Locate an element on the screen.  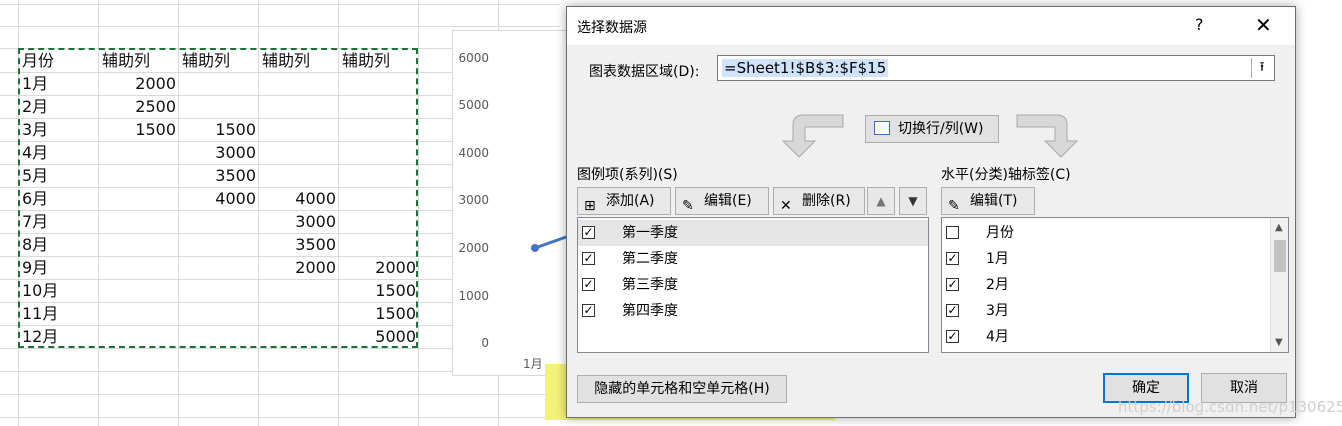
edit-axis-labels-button: ✎ 编辑(T) is located at coordinates (988, 201).